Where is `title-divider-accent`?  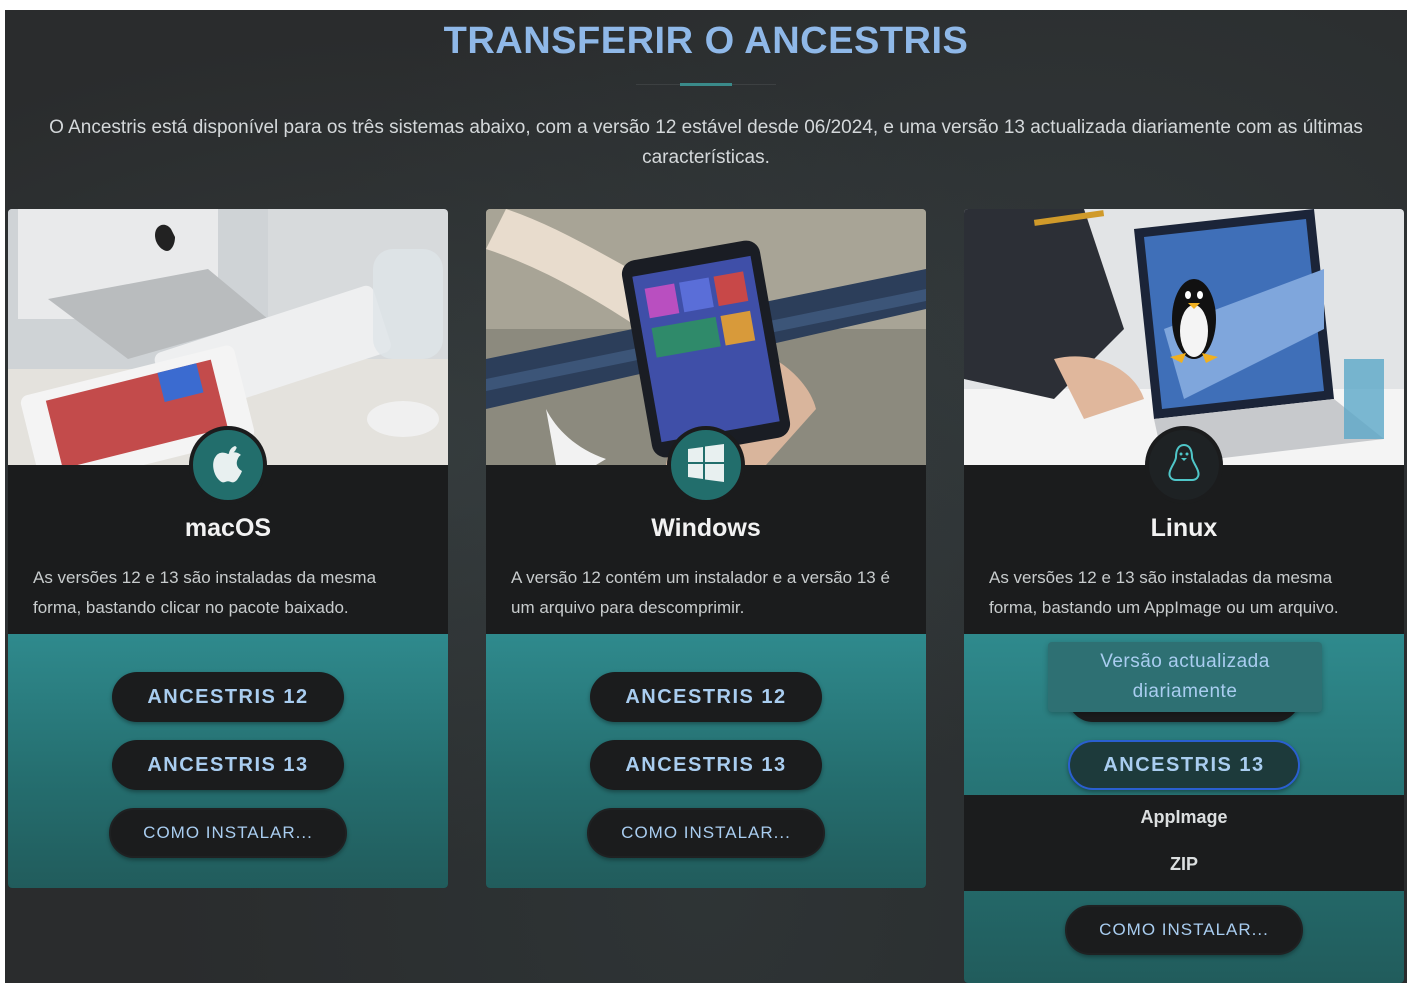 title-divider-accent is located at coordinates (706, 84).